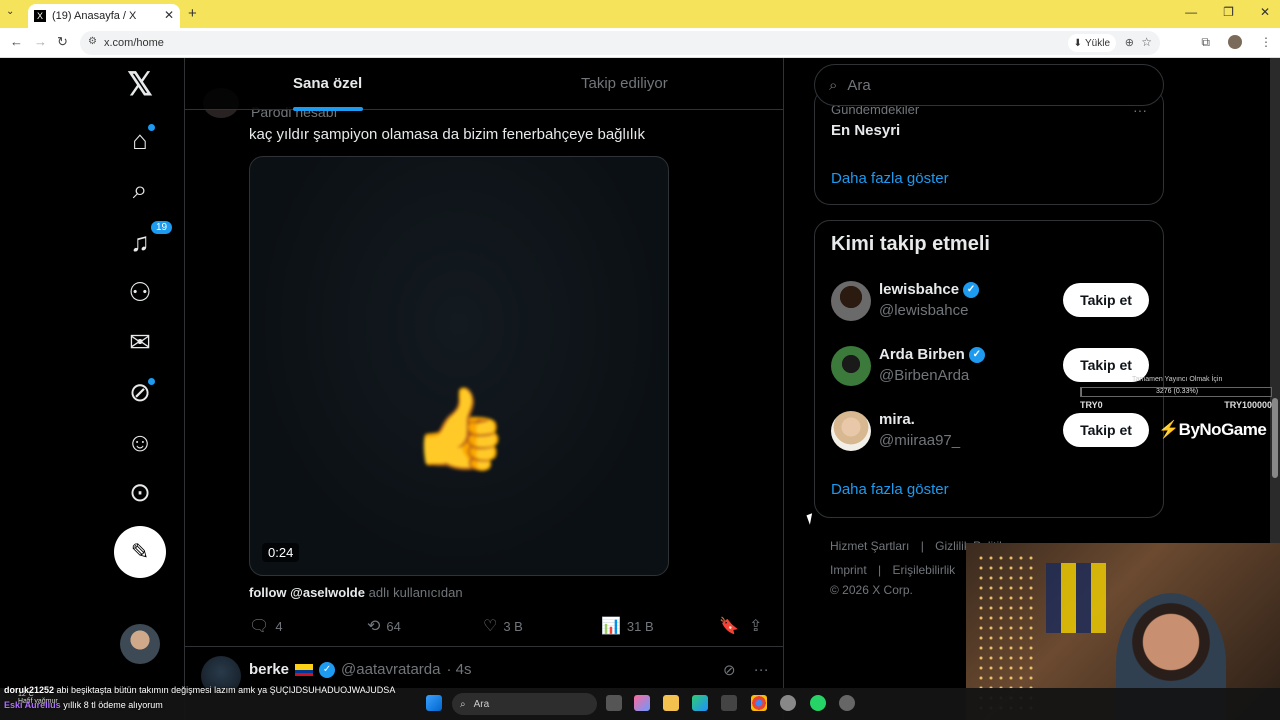 The height and width of the screenshot is (720, 1280). What do you see at coordinates (327, 83) in the screenshot?
I see `tab-for-you: Sana özel` at bounding box center [327, 83].